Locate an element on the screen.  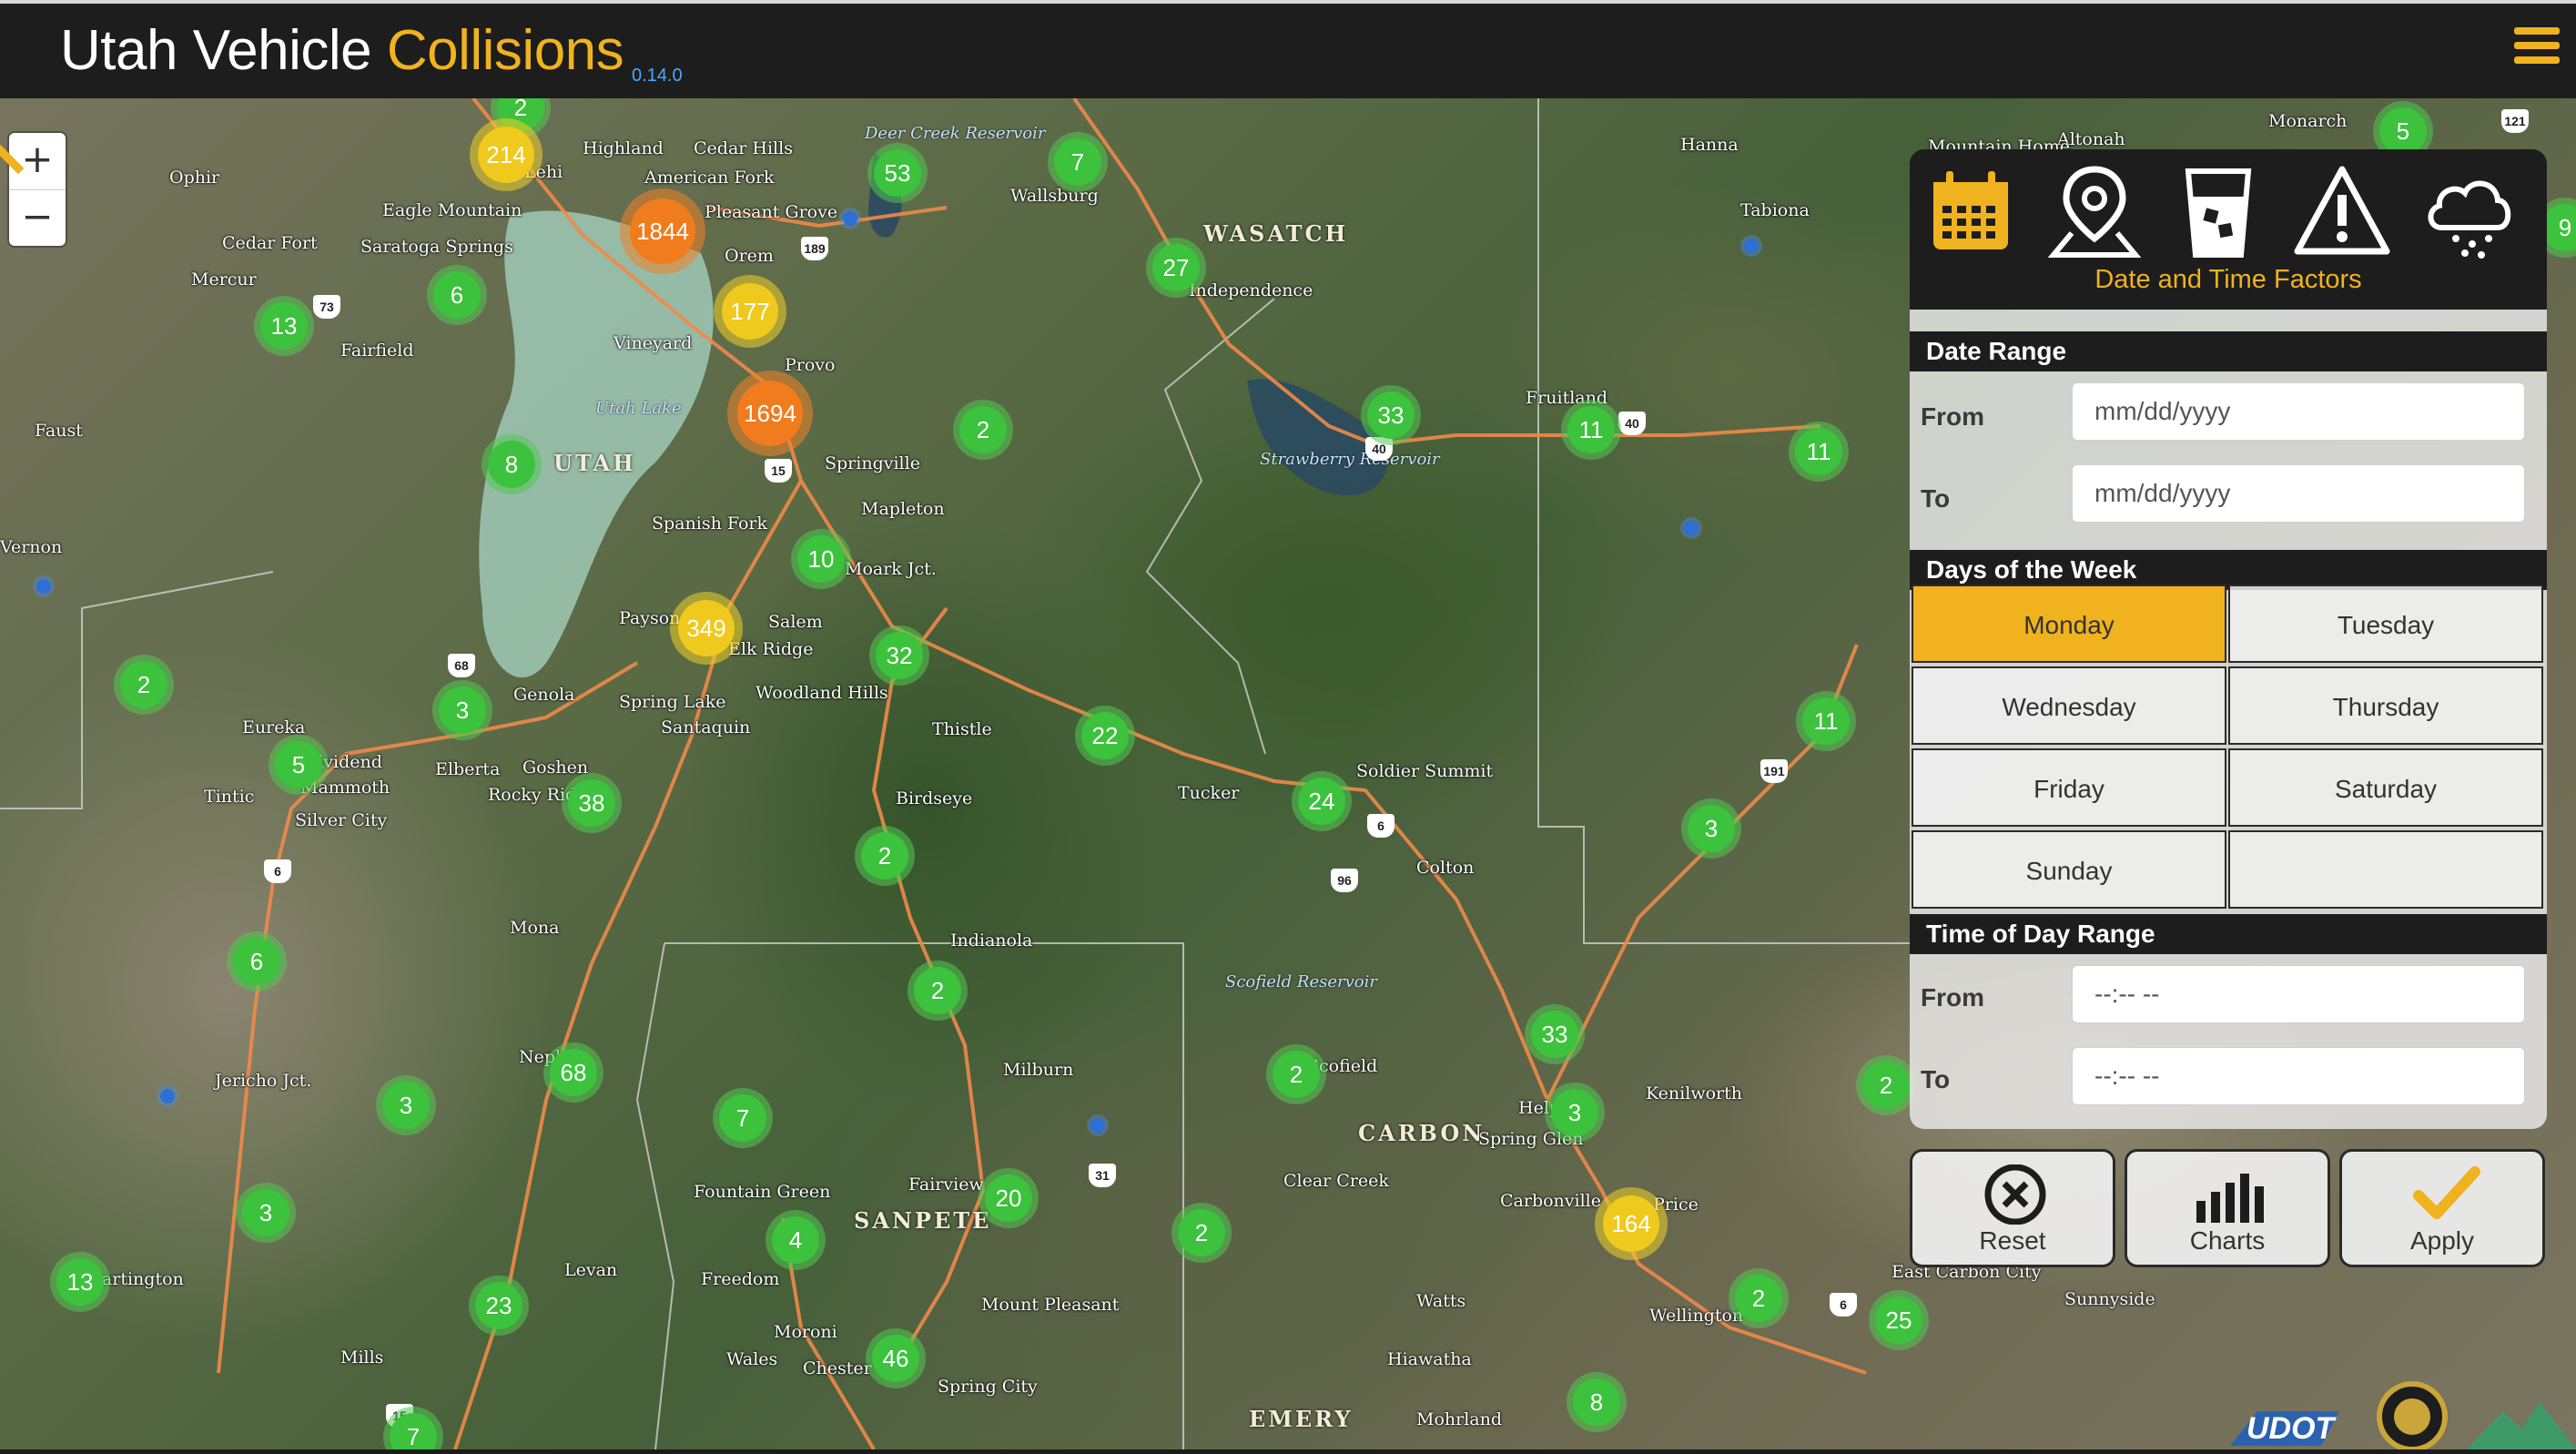
place-label: Provo is located at coordinates (810, 365).